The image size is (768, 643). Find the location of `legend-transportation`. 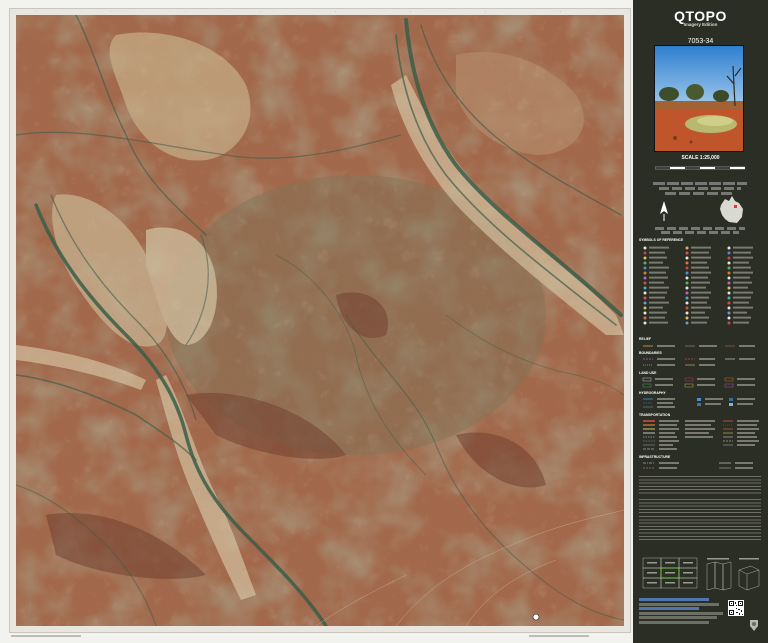

legend-transportation is located at coordinates (701, 435).